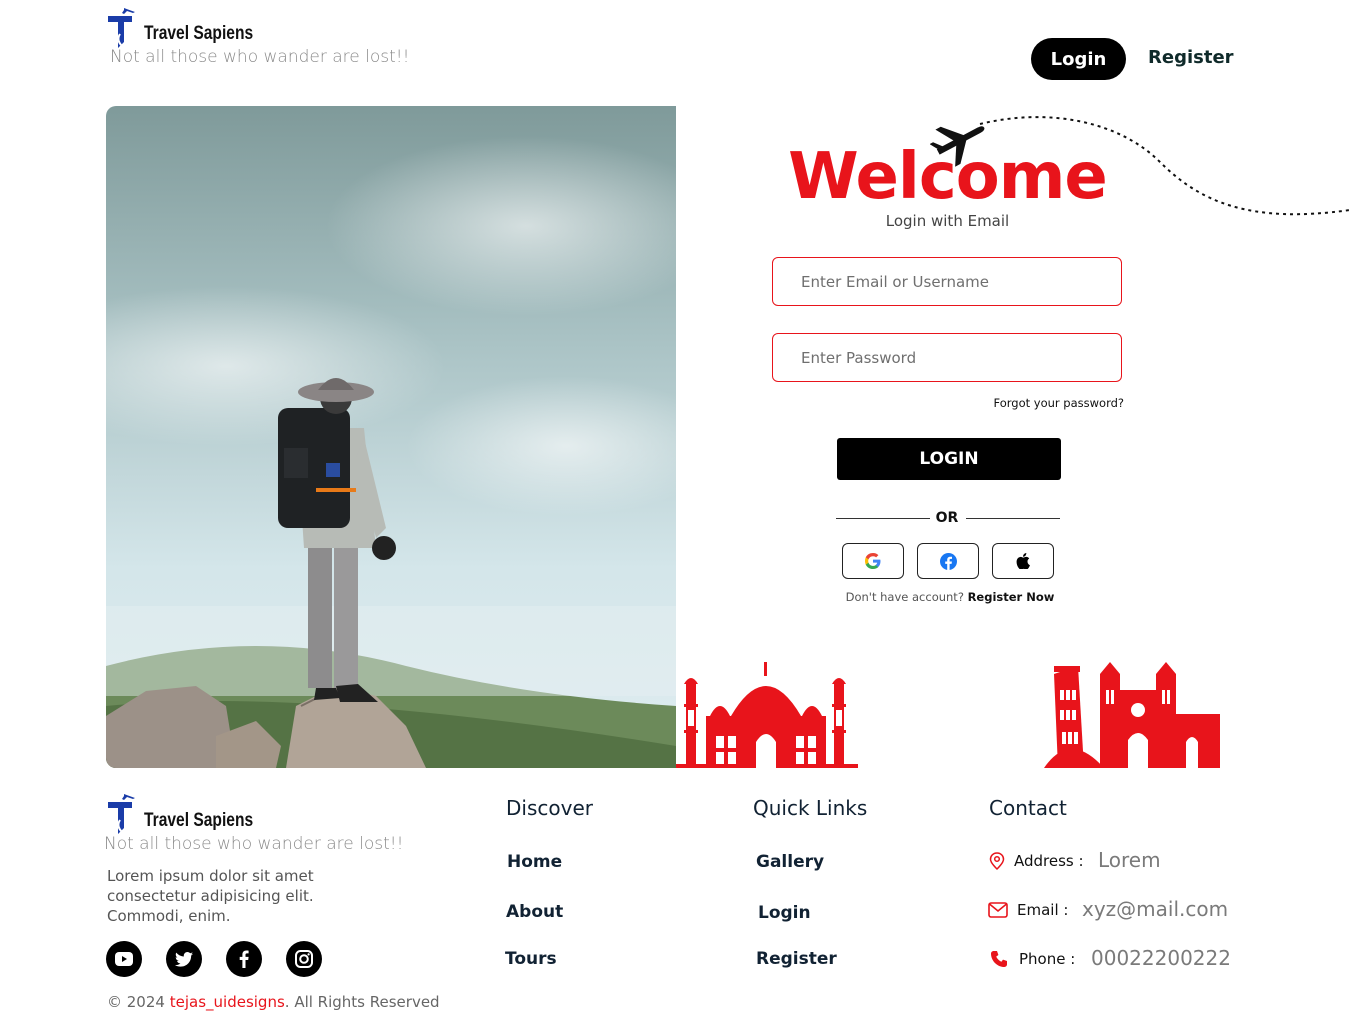  What do you see at coordinates (997, 861) in the screenshot?
I see `location-pin-icon` at bounding box center [997, 861].